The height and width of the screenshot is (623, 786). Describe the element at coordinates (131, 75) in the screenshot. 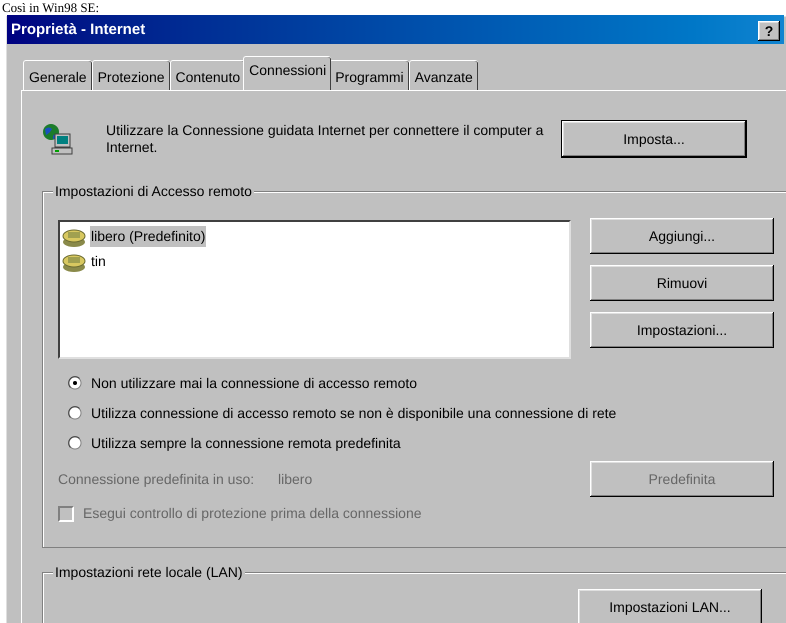

I see `tab: Protezione` at that location.